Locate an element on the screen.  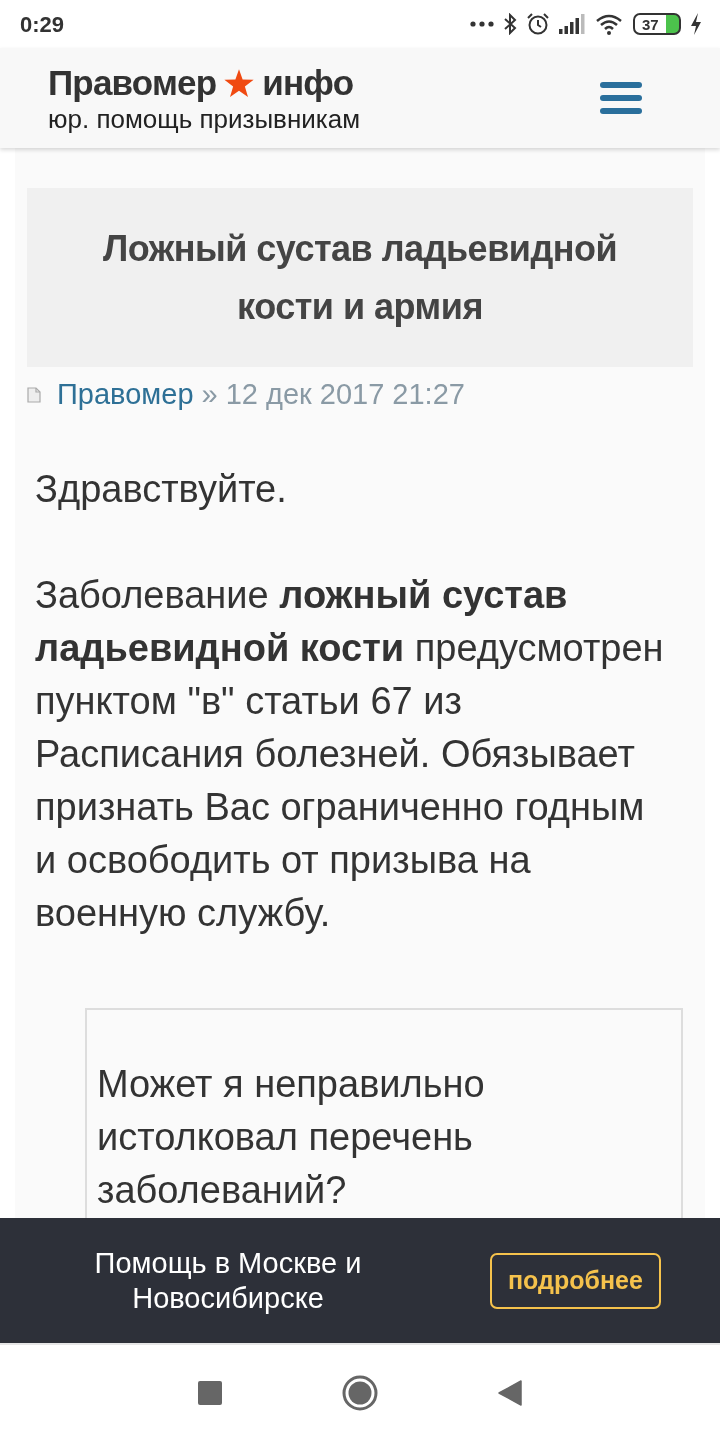
recent-apps-icon is located at coordinates (210, 1392).